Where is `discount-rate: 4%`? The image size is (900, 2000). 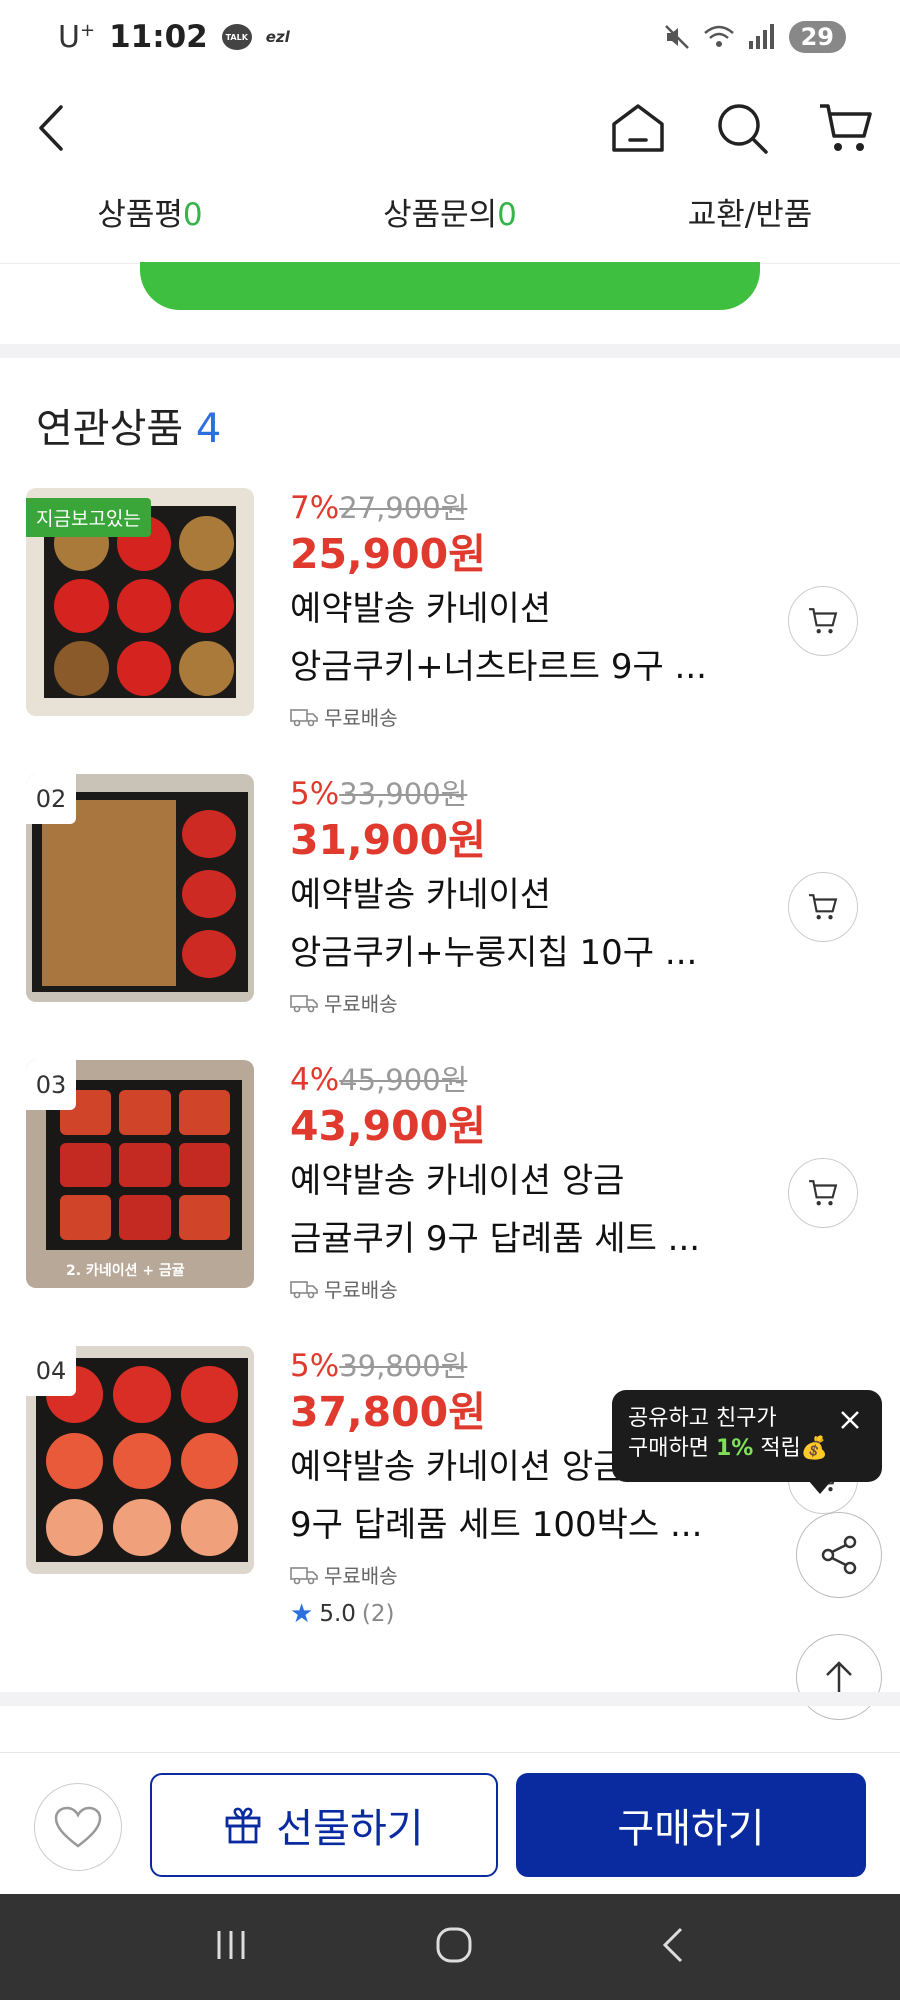
discount-rate: 4% is located at coordinates (315, 1080).